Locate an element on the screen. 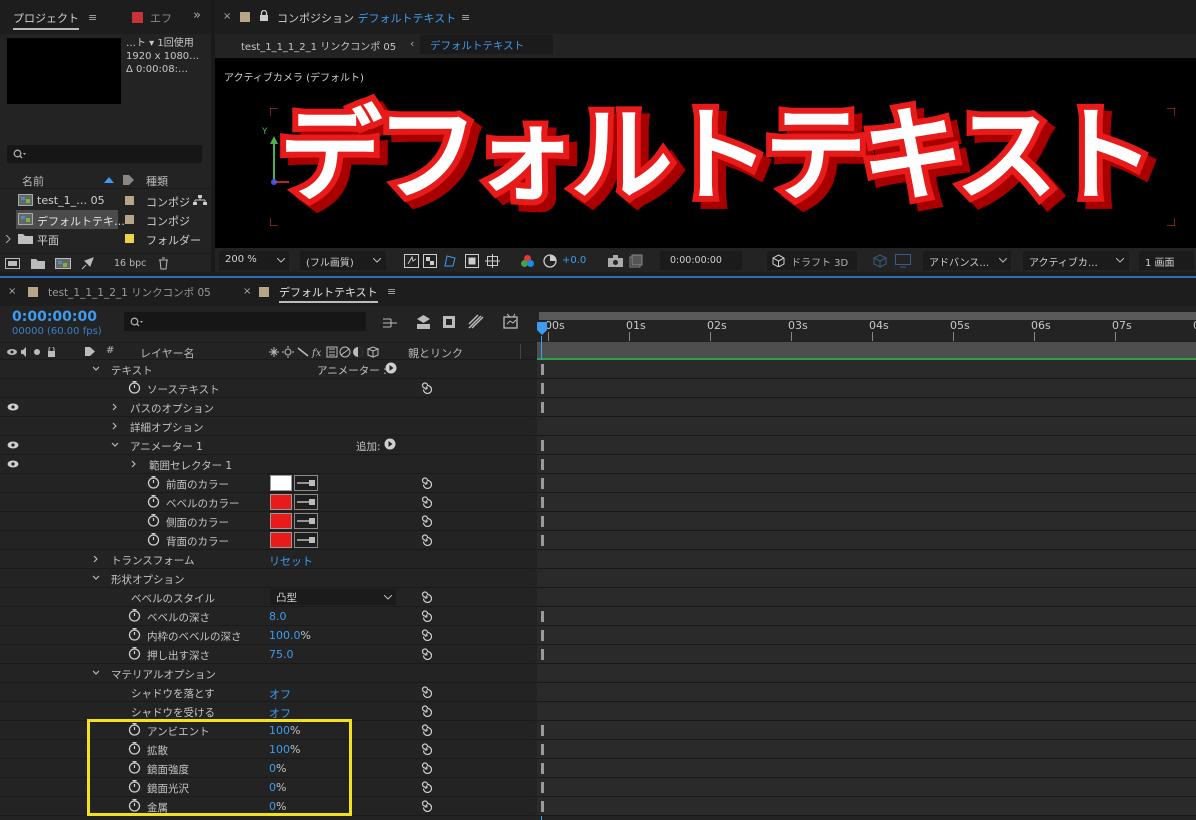  3d-view-icon is located at coordinates (880, 261).